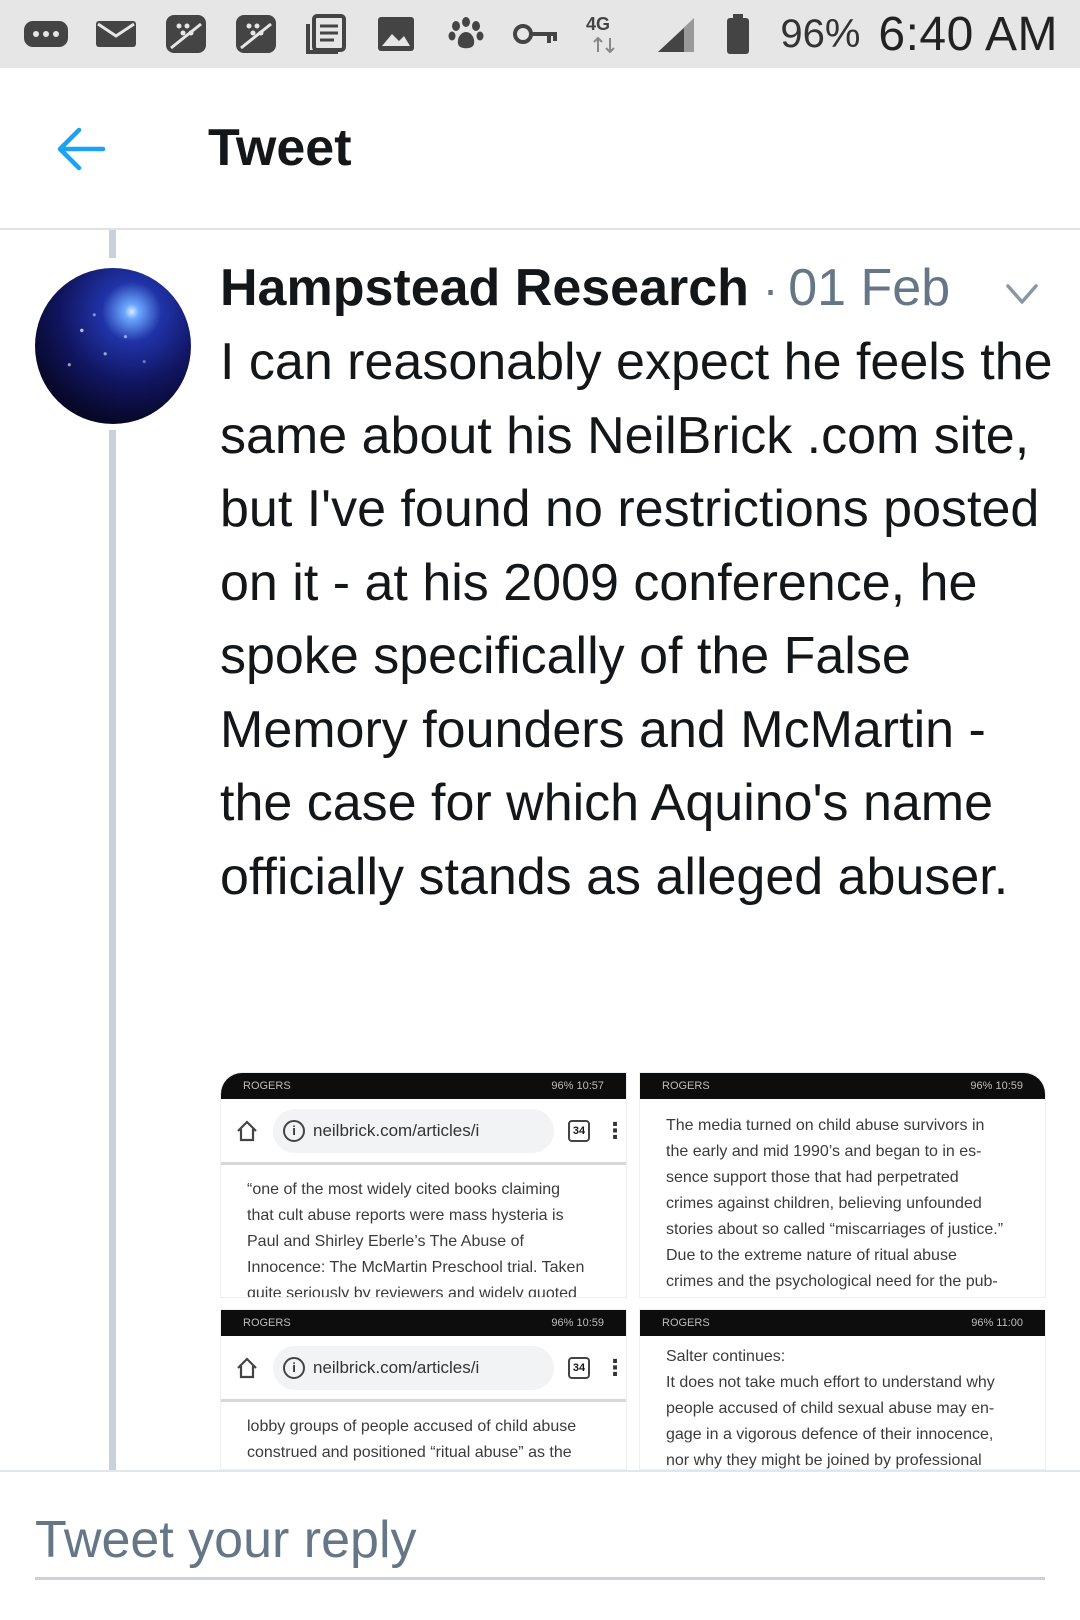 The image size is (1080, 1620). Describe the element at coordinates (997, 1323) in the screenshot. I see `screenshot-clock: 96% 11:00` at that location.